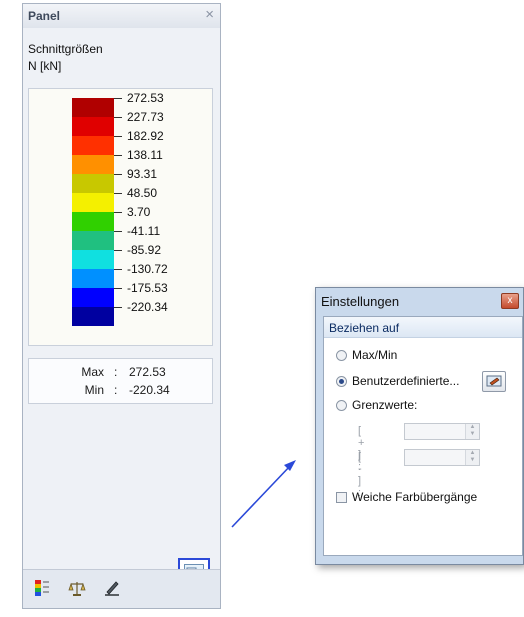 Image resolution: width=524 pixels, height=617 pixels. I want to click on legend-value: 3.70, so click(139, 212).